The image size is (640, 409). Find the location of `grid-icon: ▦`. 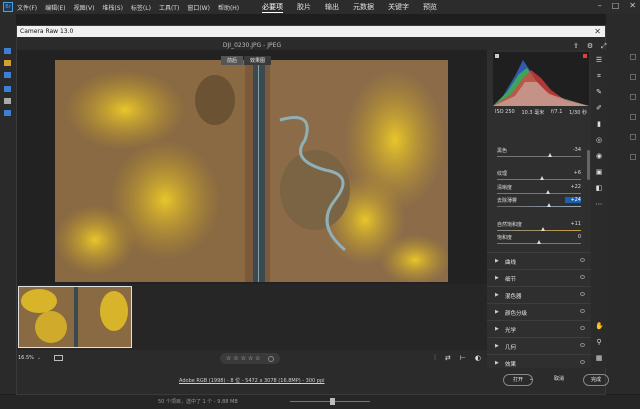

grid-icon: ▦ is located at coordinates (599, 358).